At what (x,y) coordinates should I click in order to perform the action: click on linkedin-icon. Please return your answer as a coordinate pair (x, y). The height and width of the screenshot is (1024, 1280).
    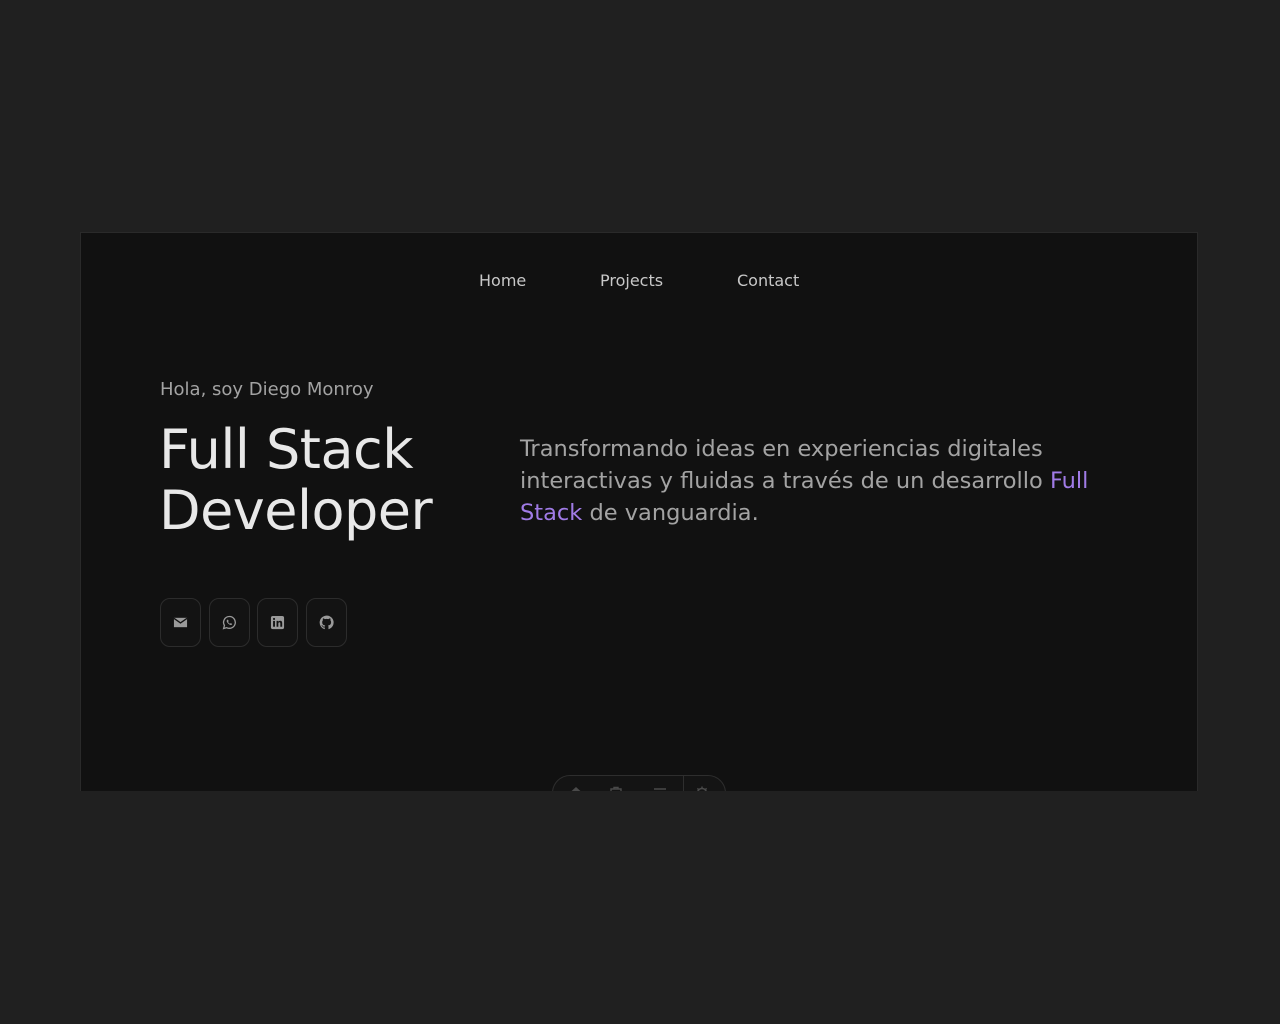
    Looking at the image, I should click on (277, 622).